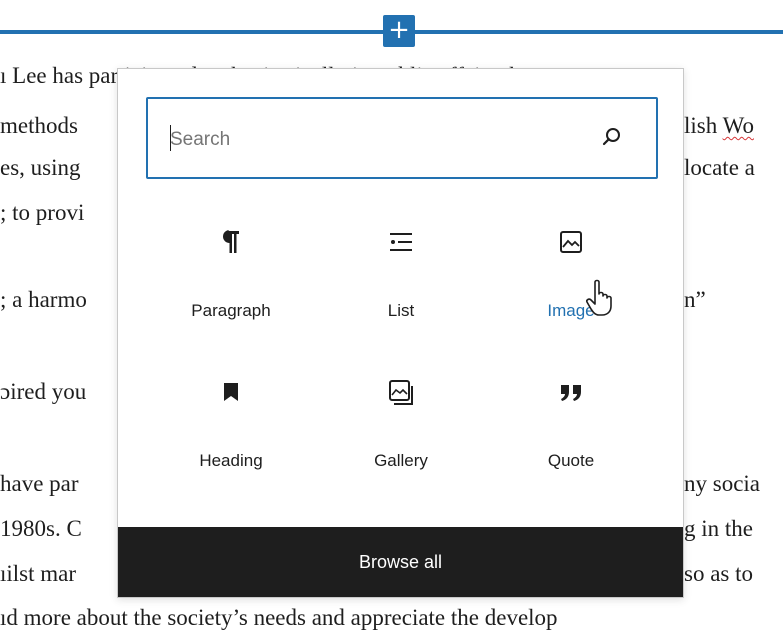  What do you see at coordinates (399, 31) in the screenshot?
I see `inserter-plus-button: +` at bounding box center [399, 31].